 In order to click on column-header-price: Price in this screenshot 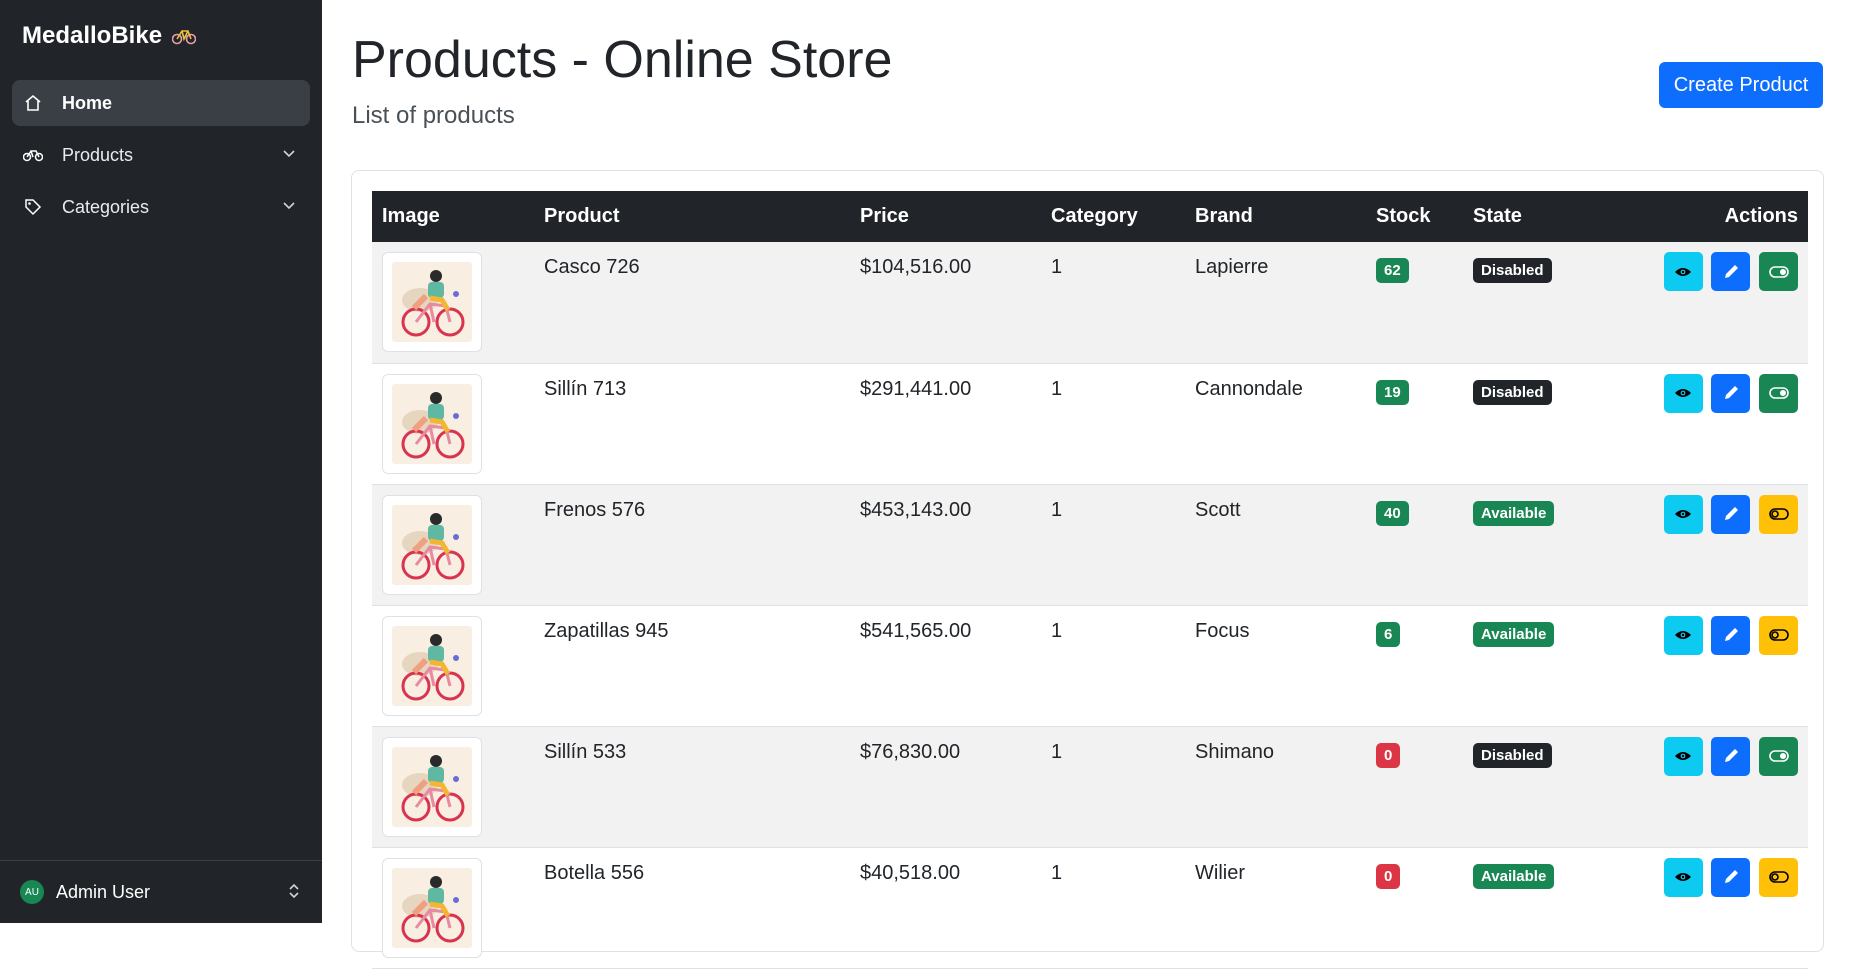, I will do `click(945, 216)`.